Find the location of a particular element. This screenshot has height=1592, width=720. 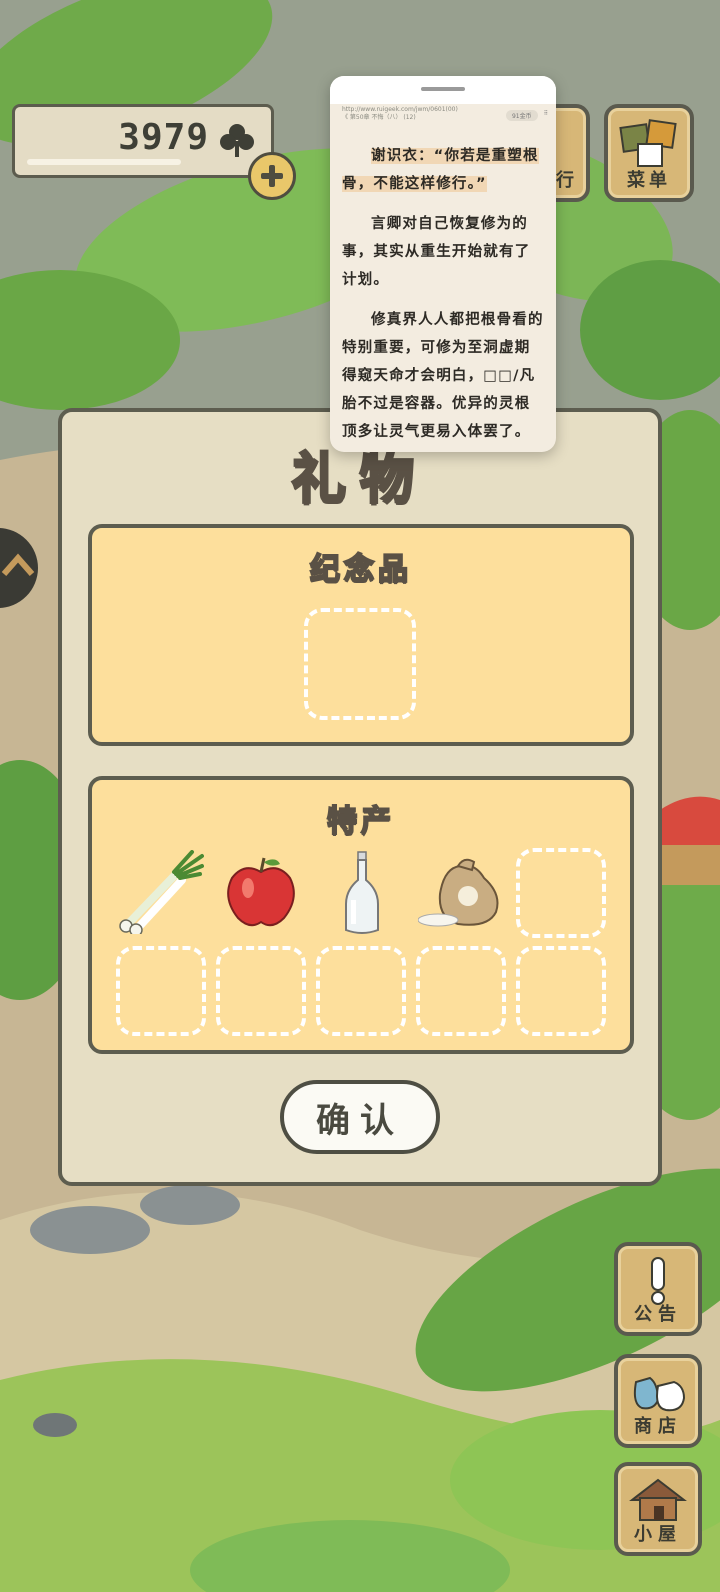

travel-button-label: 行 is located at coordinates (567, 180).